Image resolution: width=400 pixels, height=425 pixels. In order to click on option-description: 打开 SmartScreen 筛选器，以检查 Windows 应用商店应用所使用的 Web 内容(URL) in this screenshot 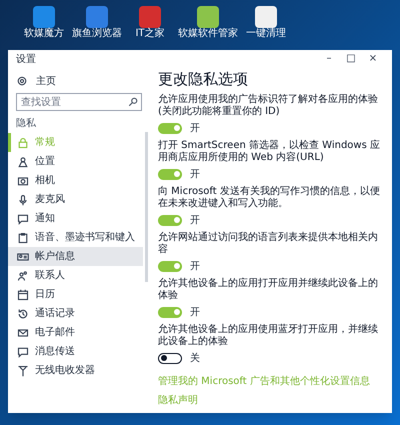, I will do `click(269, 152)`.